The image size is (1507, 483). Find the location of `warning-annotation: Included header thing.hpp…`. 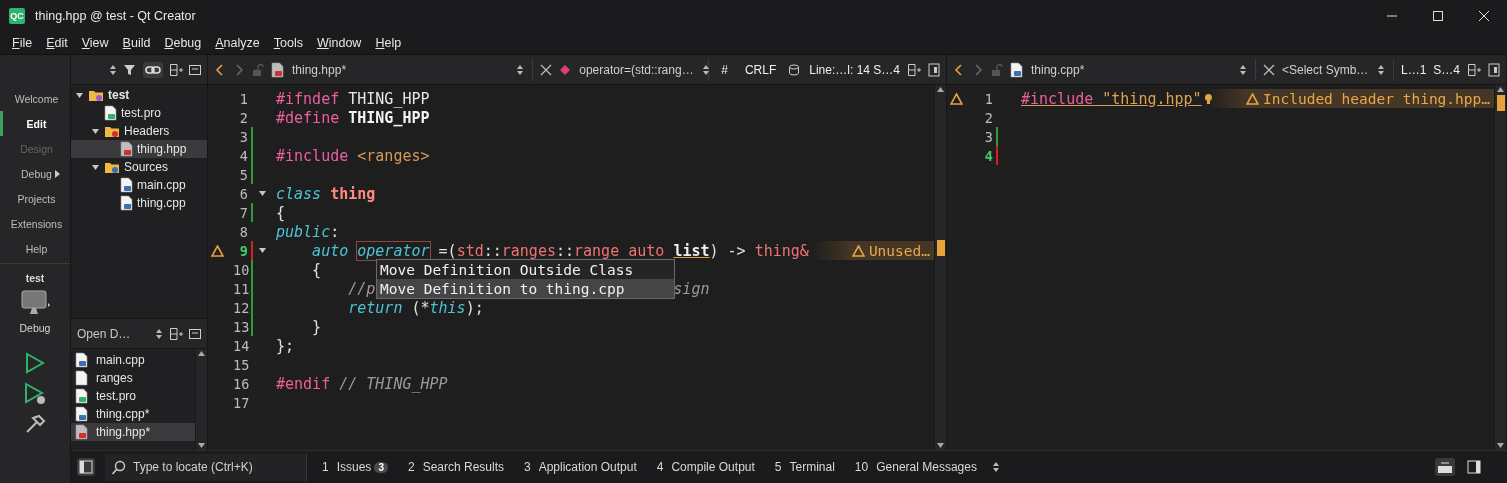

warning-annotation: Included header thing.hpp… is located at coordinates (1350, 98).